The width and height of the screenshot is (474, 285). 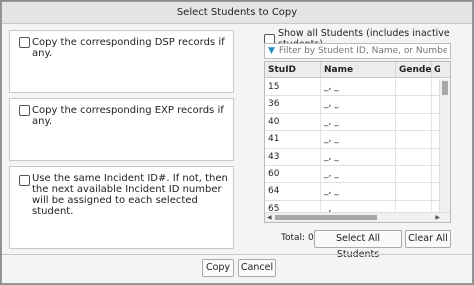 I want to click on table-row: 41 _, _, so click(x=352, y=140).